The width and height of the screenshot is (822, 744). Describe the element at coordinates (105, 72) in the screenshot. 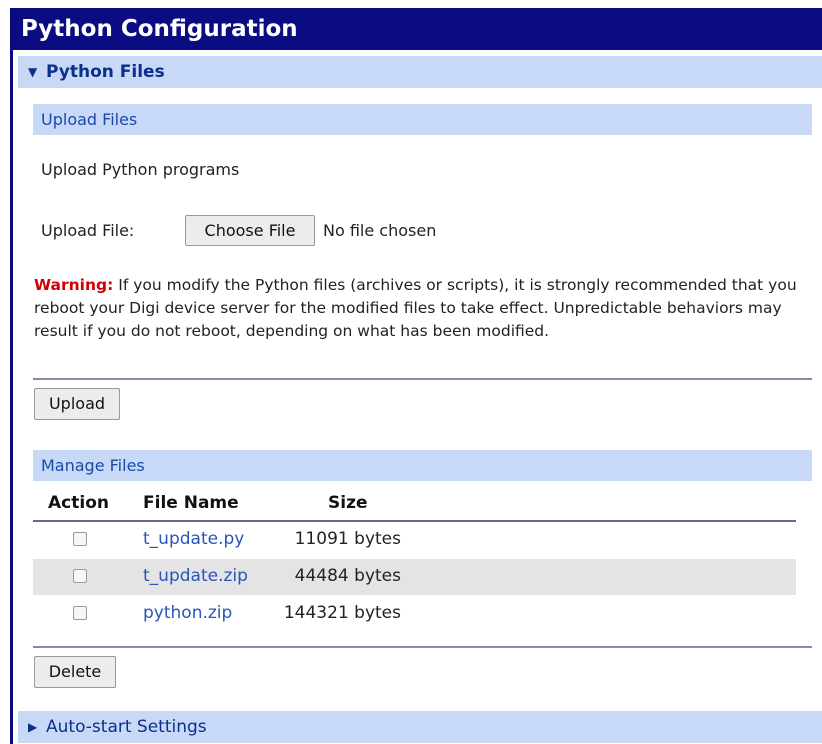

I see `python-files-label: Python Files` at that location.